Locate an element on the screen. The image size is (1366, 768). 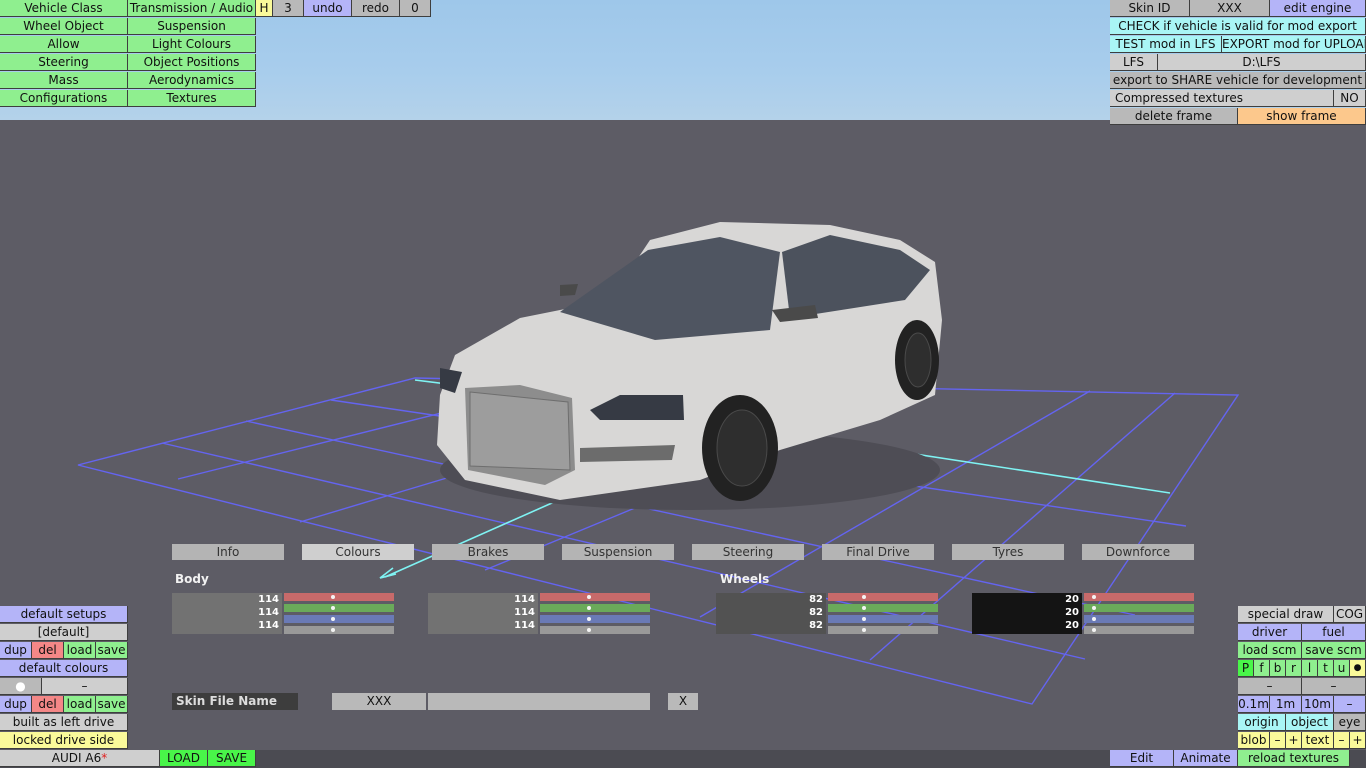
wheels-green-slider is located at coordinates (883, 608).